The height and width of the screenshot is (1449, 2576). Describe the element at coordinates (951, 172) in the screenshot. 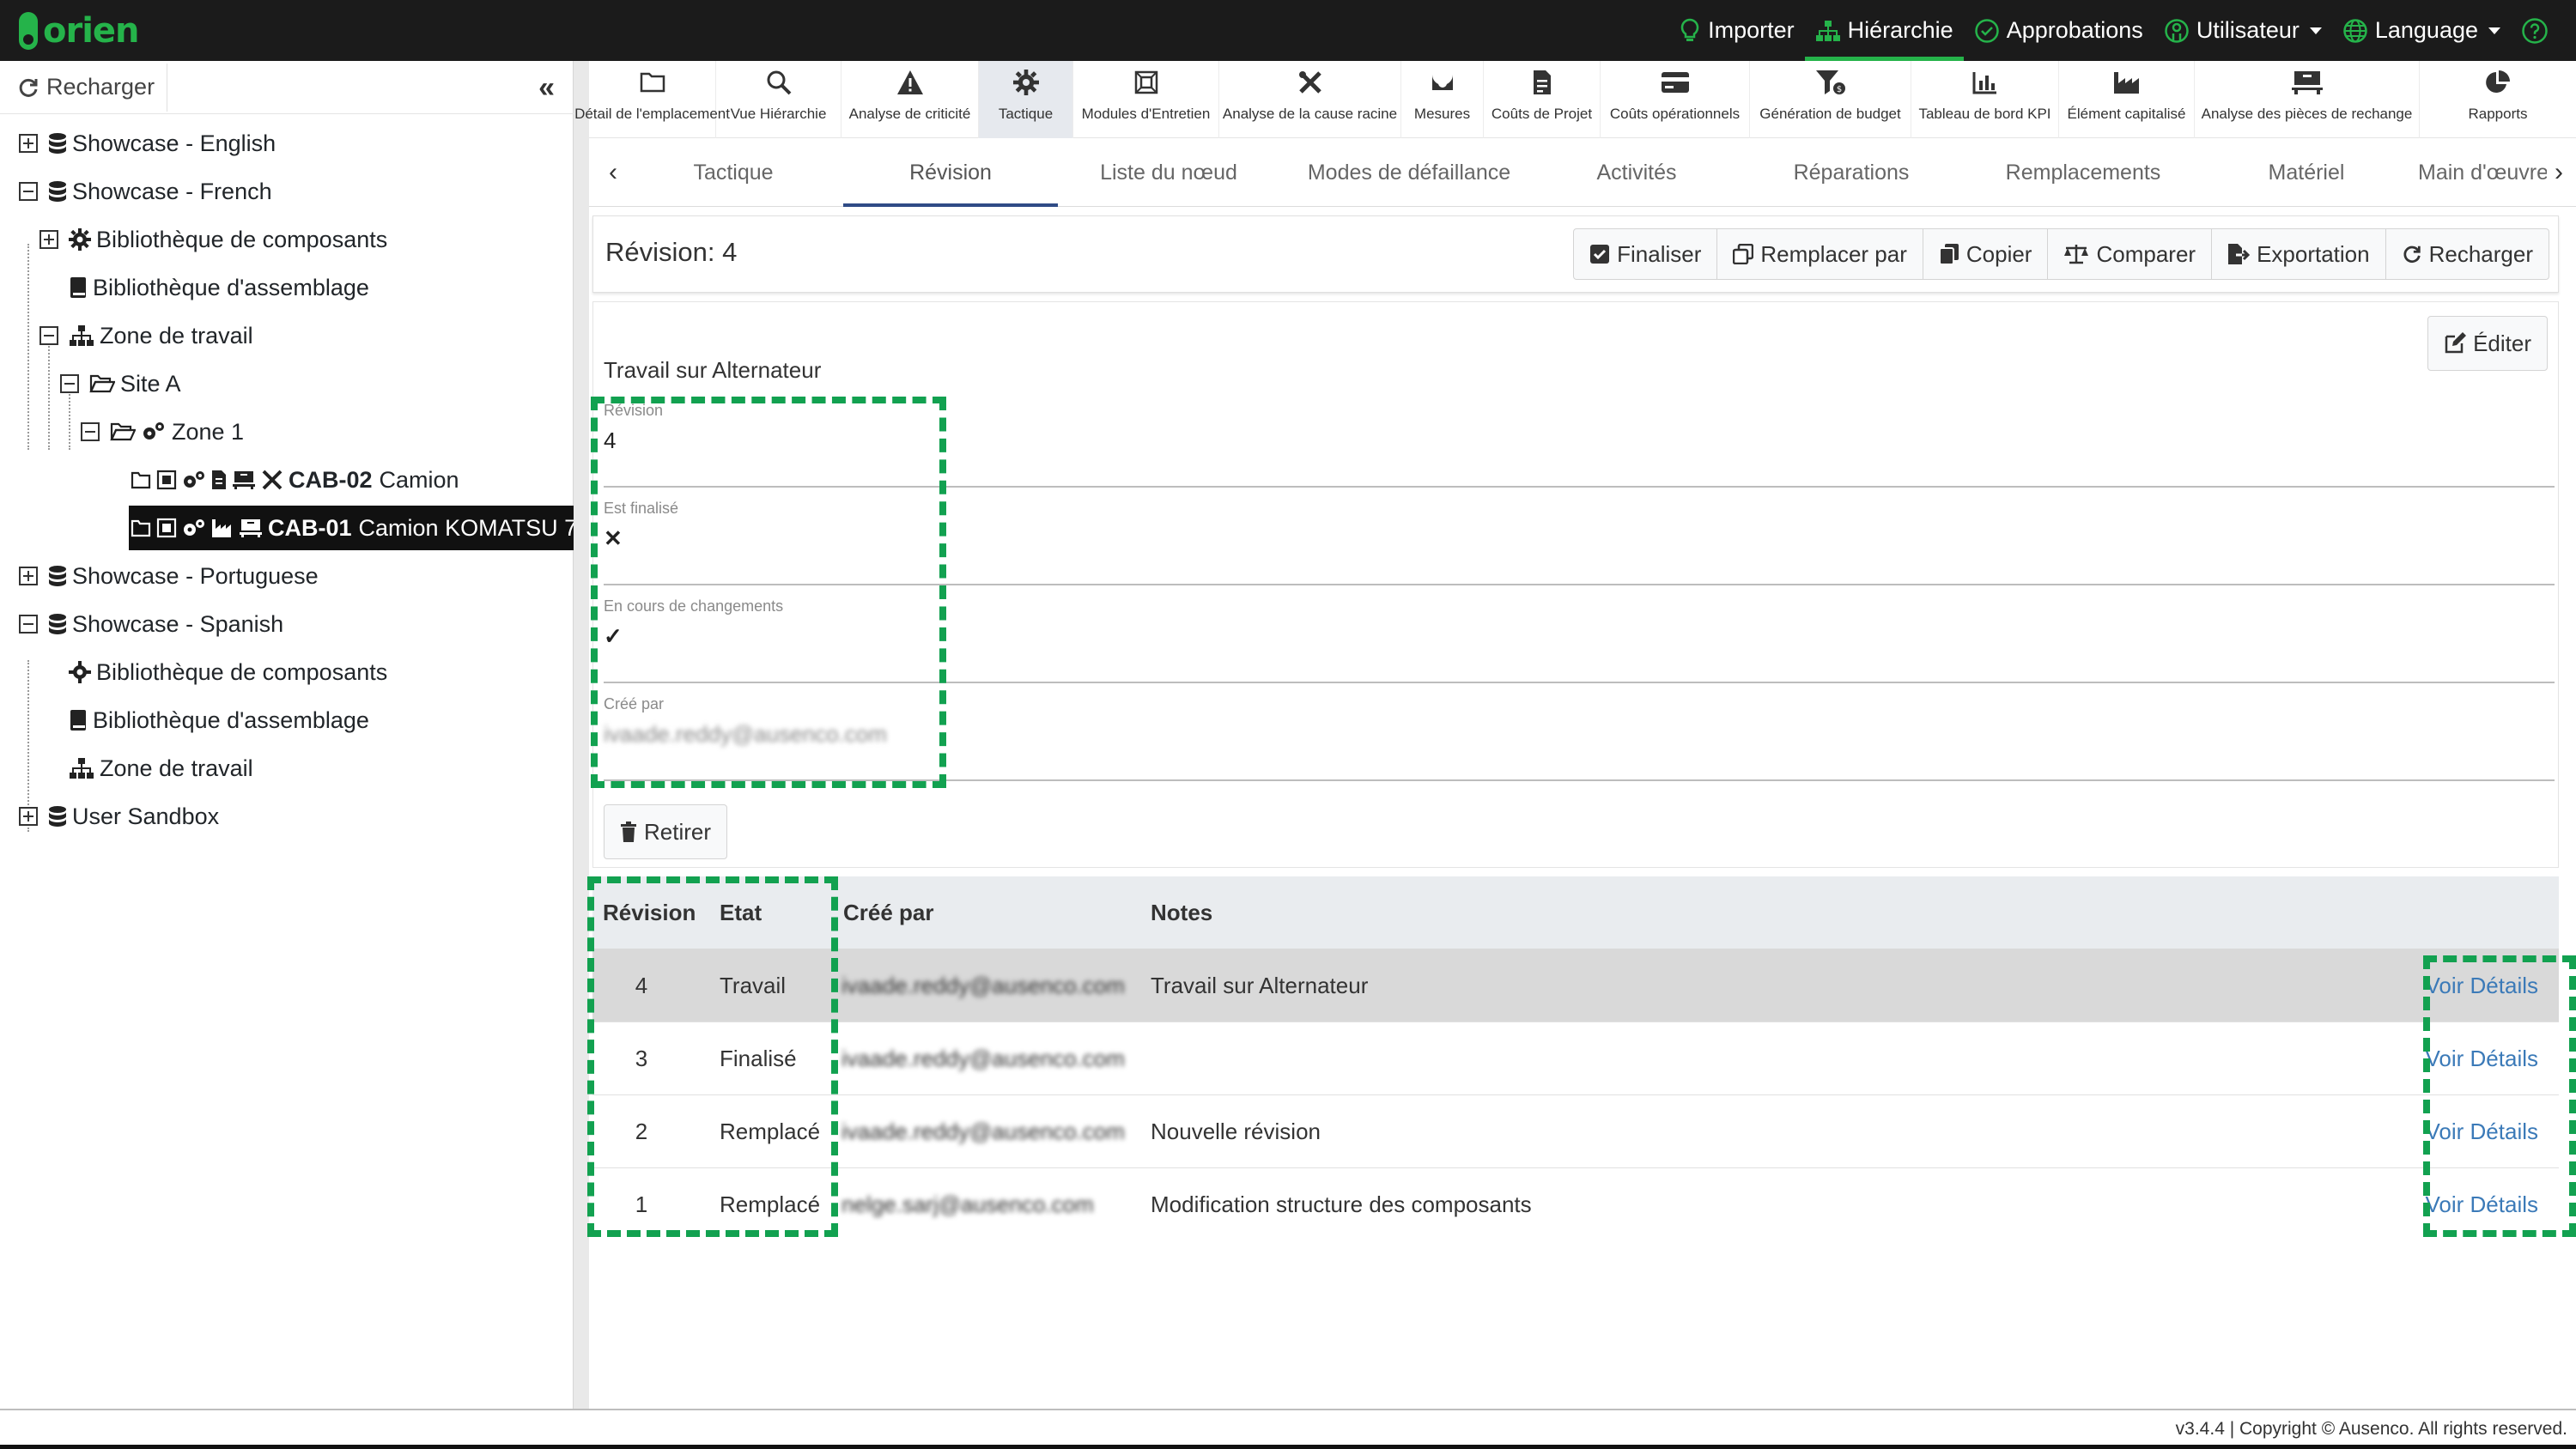

I see `tab-revision: Révision` at that location.